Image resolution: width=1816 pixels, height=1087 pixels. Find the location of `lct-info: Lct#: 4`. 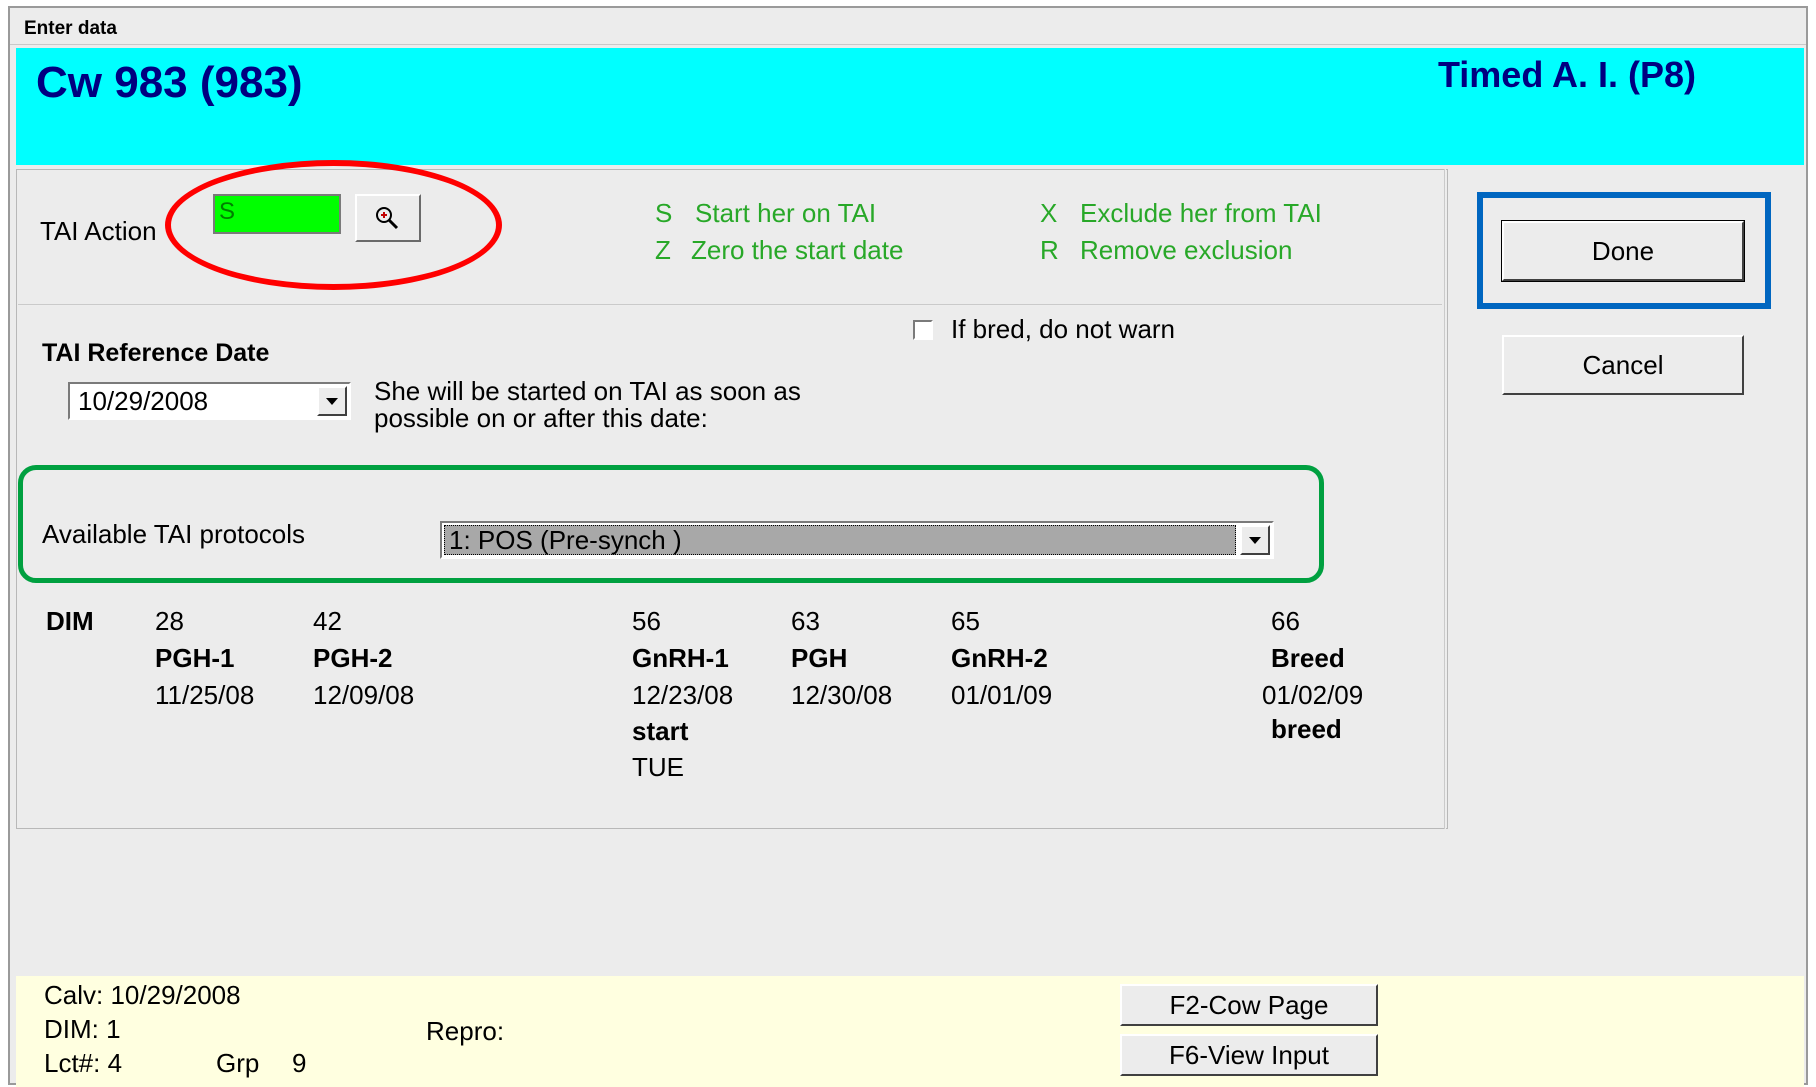

lct-info: Lct#: 4 is located at coordinates (83, 1063).